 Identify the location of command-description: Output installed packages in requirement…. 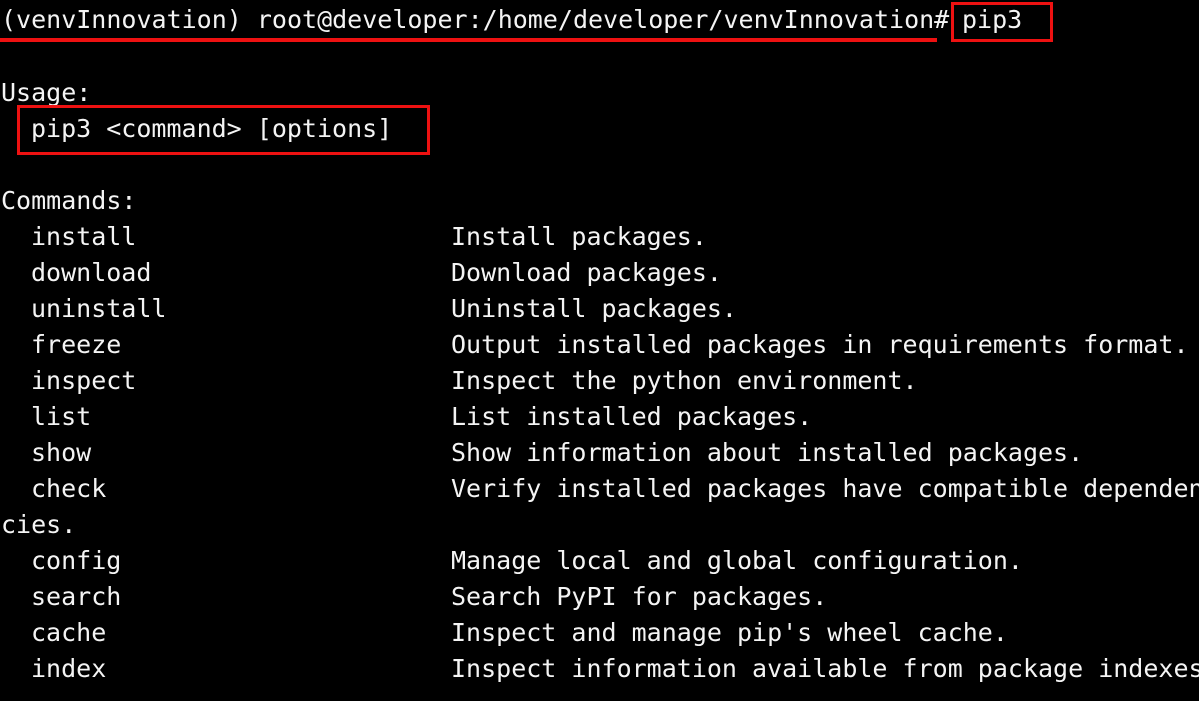
(820, 344).